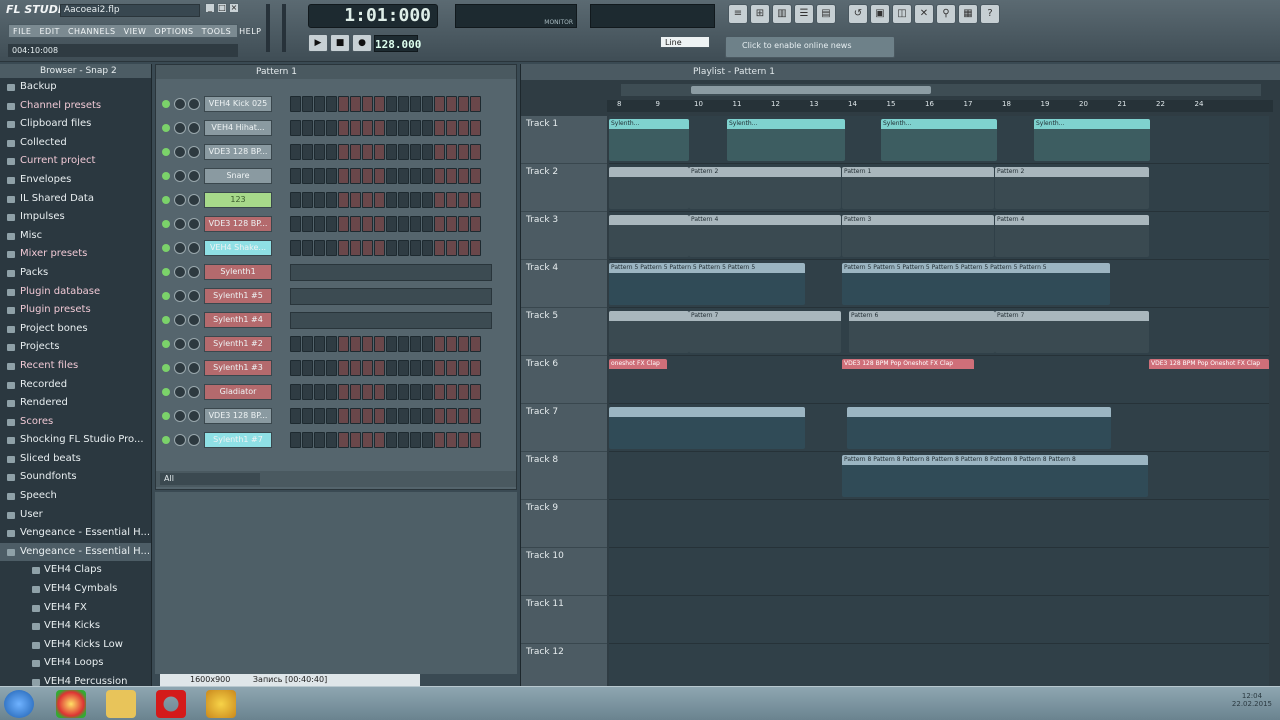 The image size is (1280, 720). I want to click on browser-item: Misc, so click(75, 236).